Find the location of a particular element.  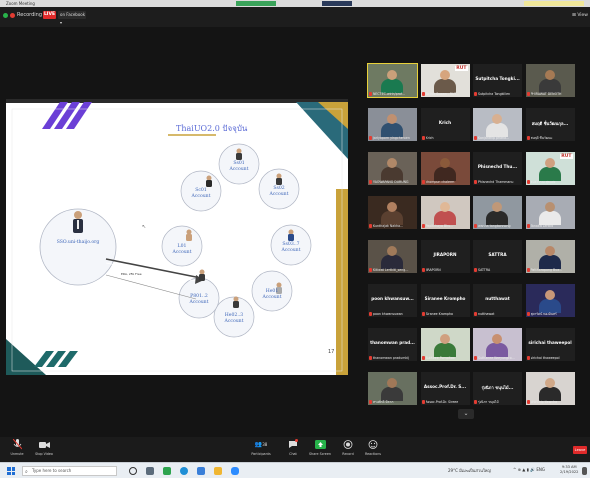

participant-tile: wanna tangkonnong is located at coordinates (497, 212).